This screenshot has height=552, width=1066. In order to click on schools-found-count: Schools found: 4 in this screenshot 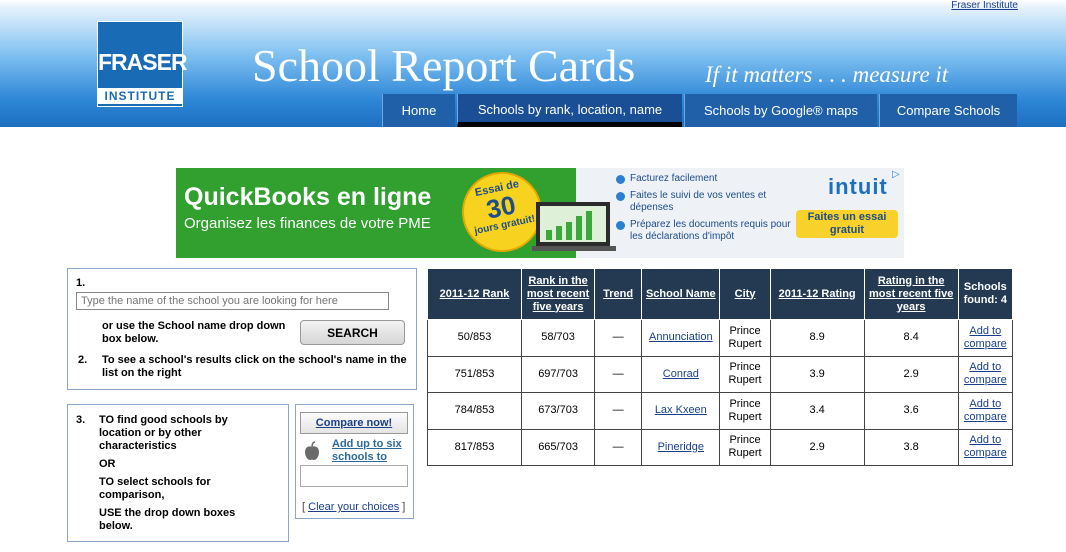, I will do `click(985, 294)`.